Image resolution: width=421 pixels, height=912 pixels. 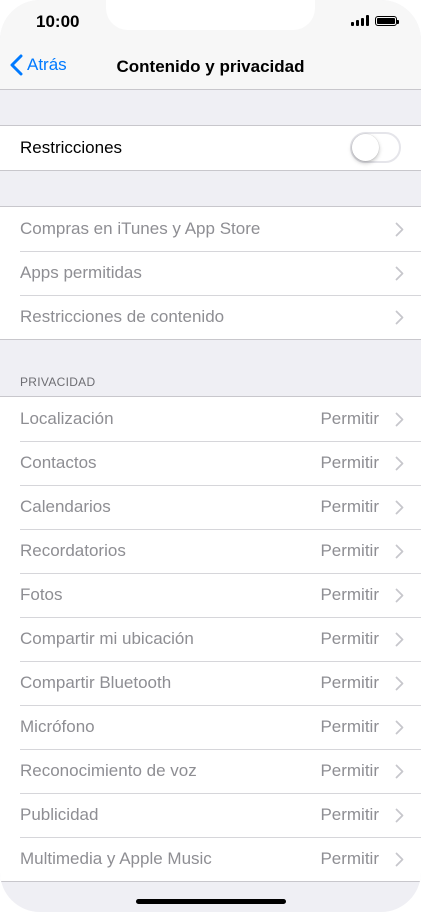 What do you see at coordinates (210, 15) in the screenshot?
I see `notch` at bounding box center [210, 15].